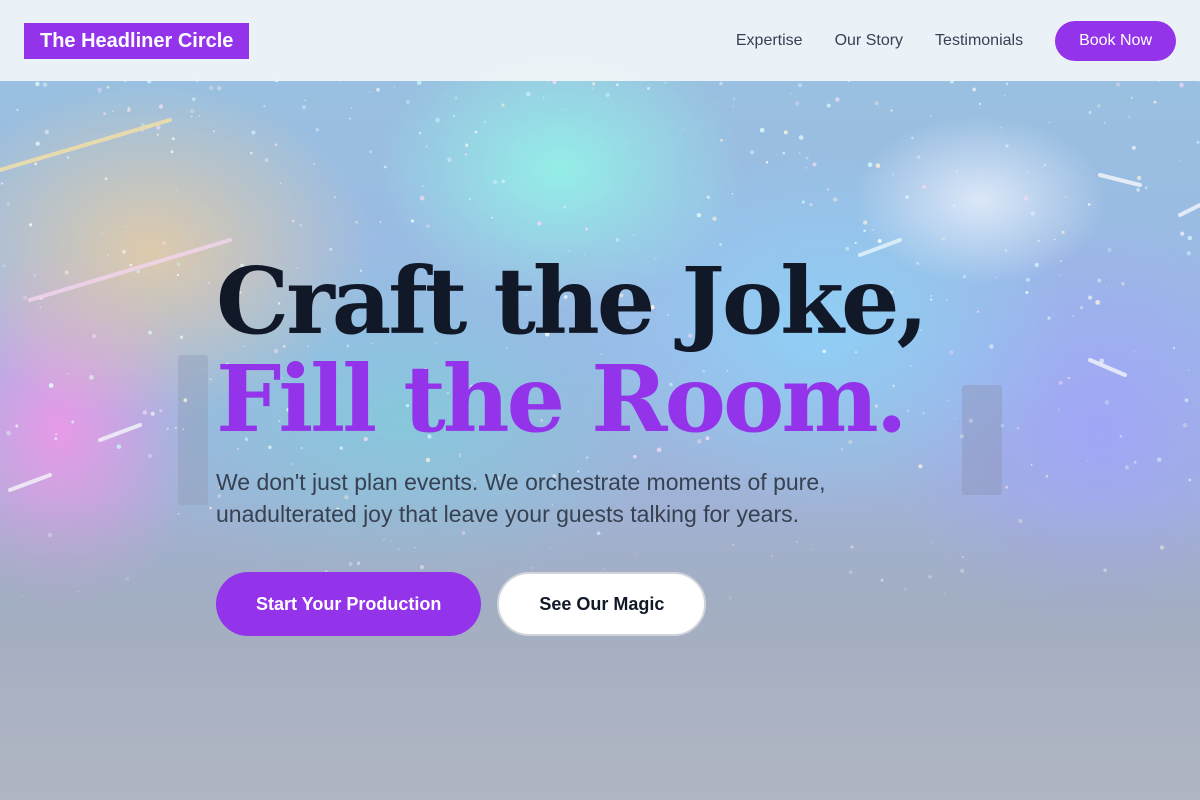  What do you see at coordinates (602, 604) in the screenshot?
I see `see-our-magic-button: See Our Magic` at bounding box center [602, 604].